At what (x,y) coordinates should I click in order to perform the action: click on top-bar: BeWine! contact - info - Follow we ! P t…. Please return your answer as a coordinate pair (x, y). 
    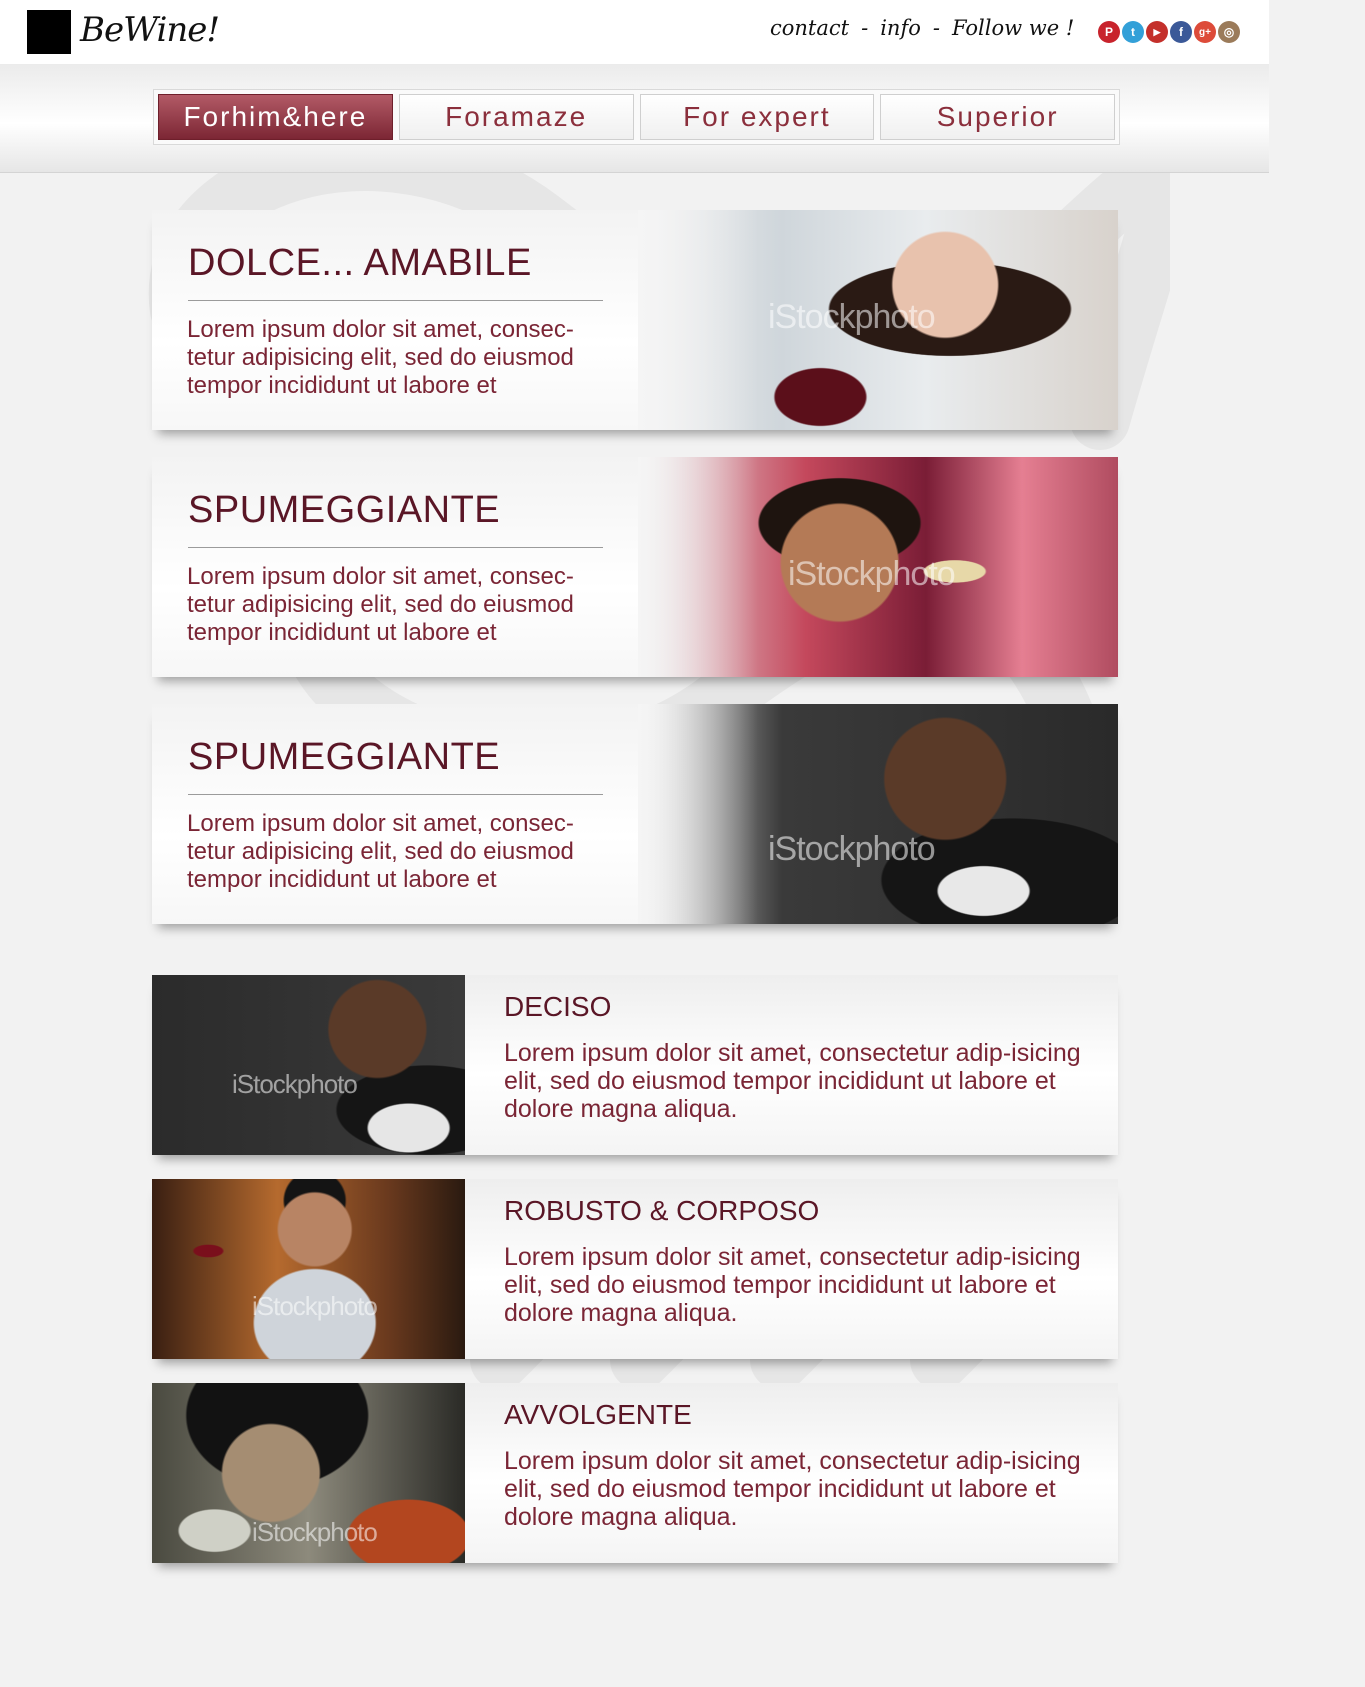
    Looking at the image, I should click on (634, 32).